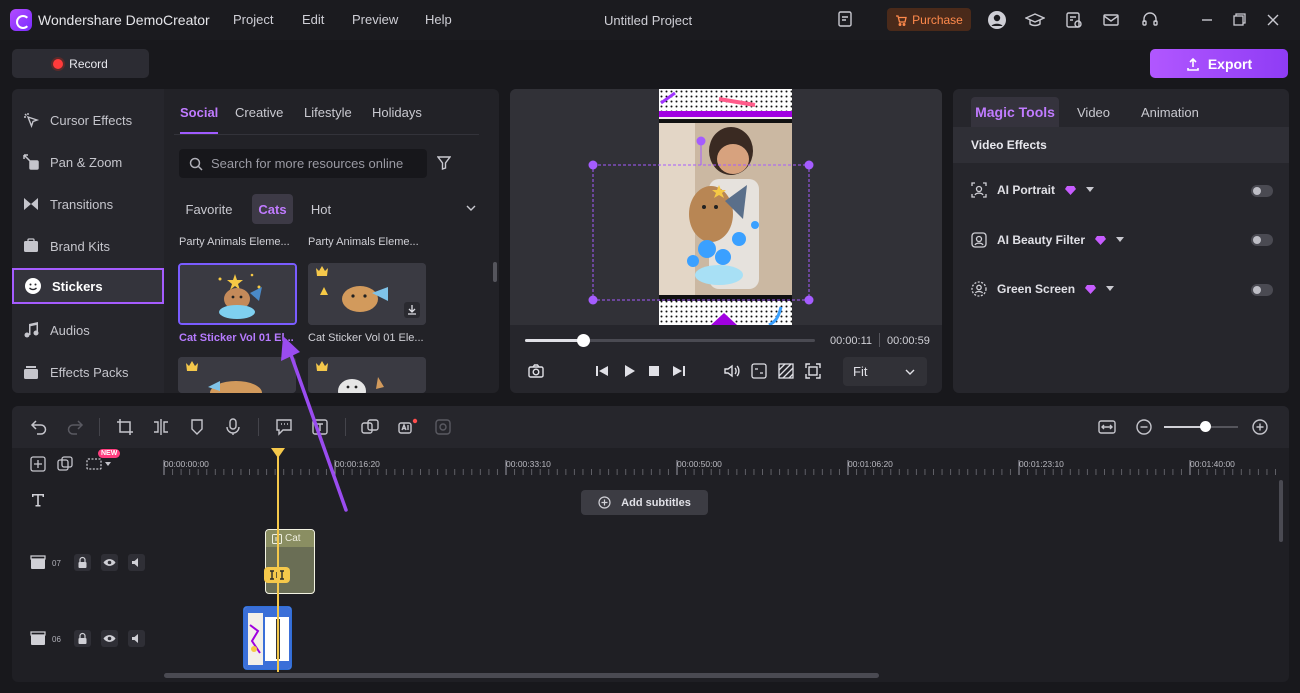 Image resolution: width=1300 pixels, height=693 pixels. Describe the element at coordinates (723, 465) in the screenshot. I see `time-ruler` at that location.